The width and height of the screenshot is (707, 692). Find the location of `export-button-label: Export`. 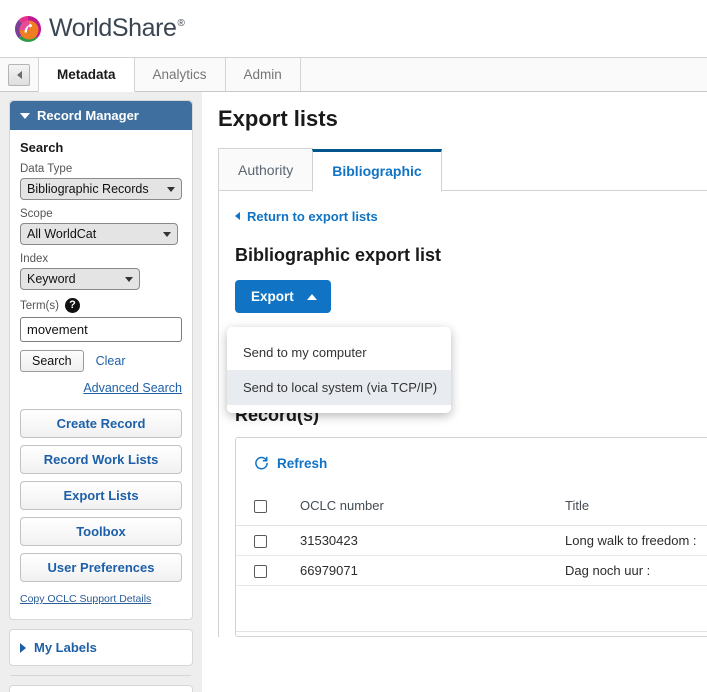

export-button-label: Export is located at coordinates (272, 296).